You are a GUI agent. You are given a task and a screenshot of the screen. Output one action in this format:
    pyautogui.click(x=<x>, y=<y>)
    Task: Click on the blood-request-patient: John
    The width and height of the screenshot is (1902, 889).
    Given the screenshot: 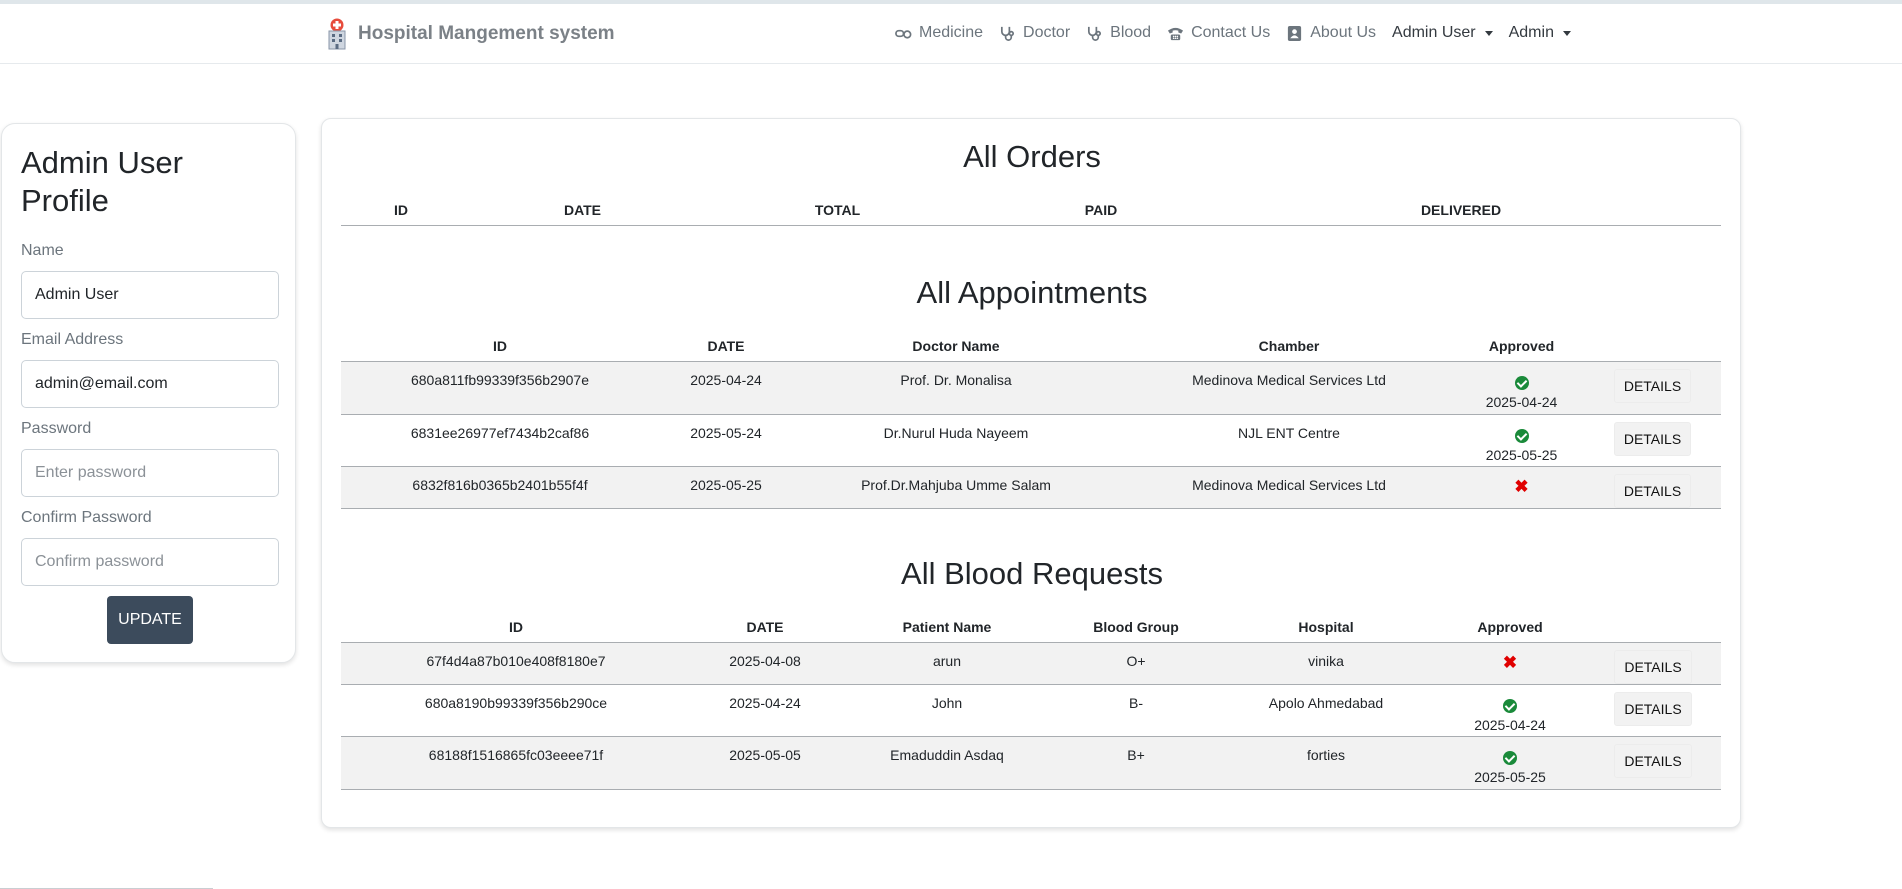 What is the action you would take?
    pyautogui.click(x=947, y=710)
    